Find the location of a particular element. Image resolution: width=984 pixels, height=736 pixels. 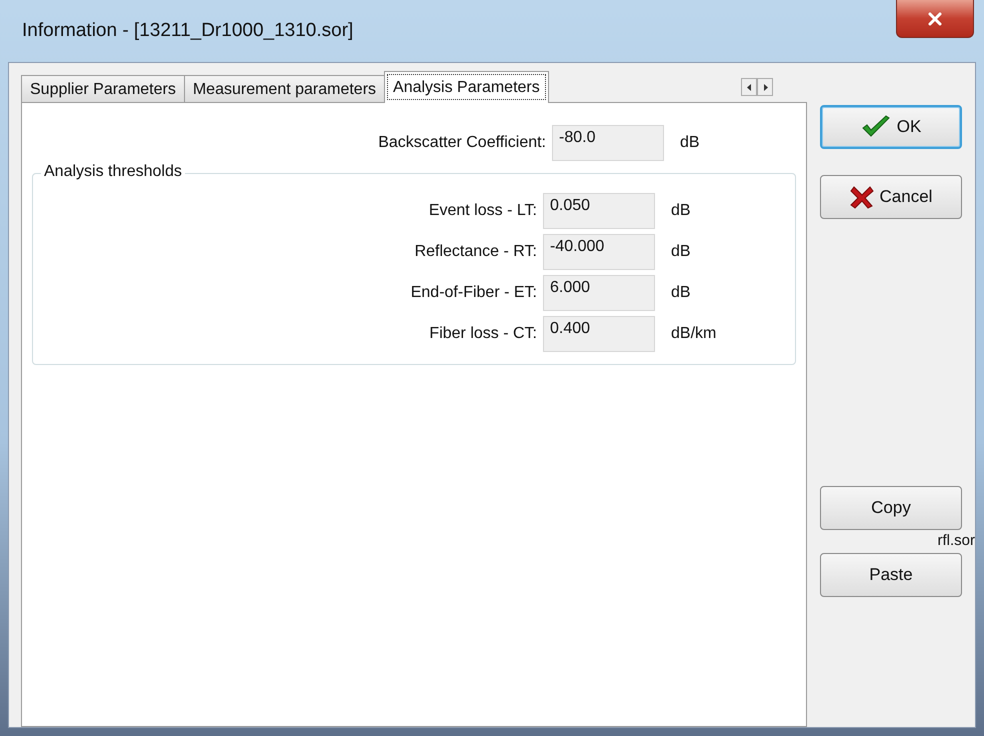

x-icon is located at coordinates (862, 197).